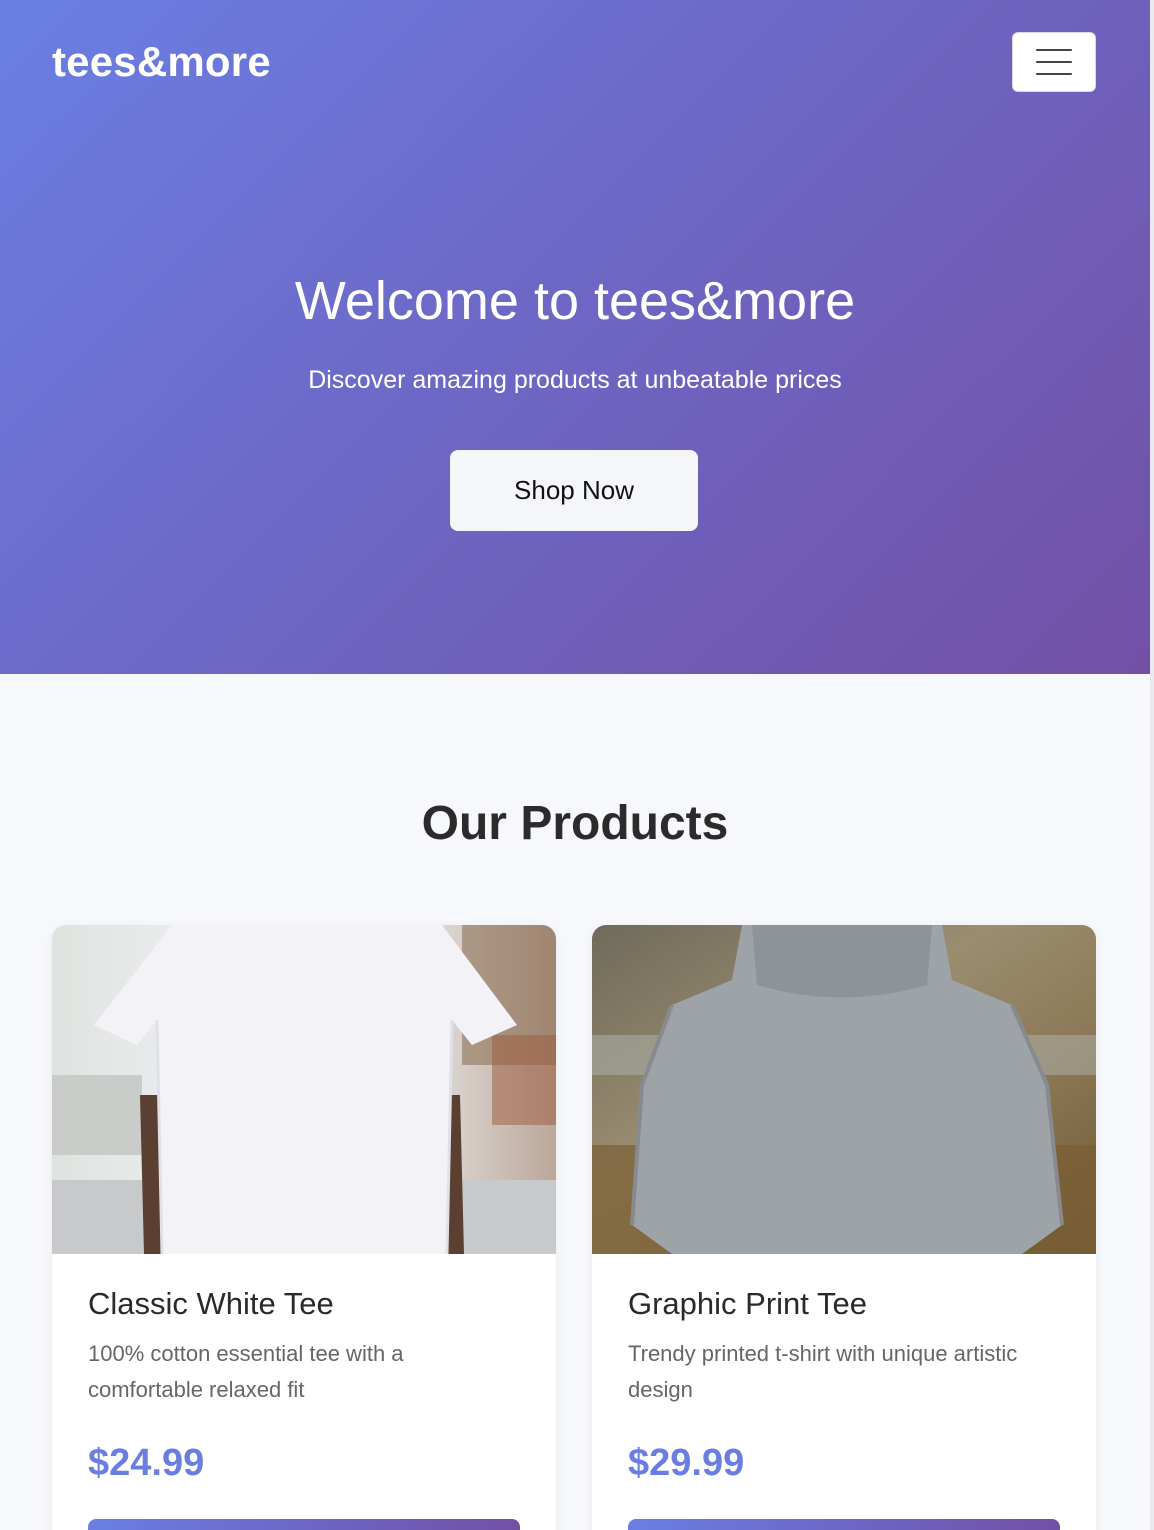 The width and height of the screenshot is (1154, 1530). What do you see at coordinates (211, 1303) in the screenshot?
I see `product-name: Classic White Tee` at bounding box center [211, 1303].